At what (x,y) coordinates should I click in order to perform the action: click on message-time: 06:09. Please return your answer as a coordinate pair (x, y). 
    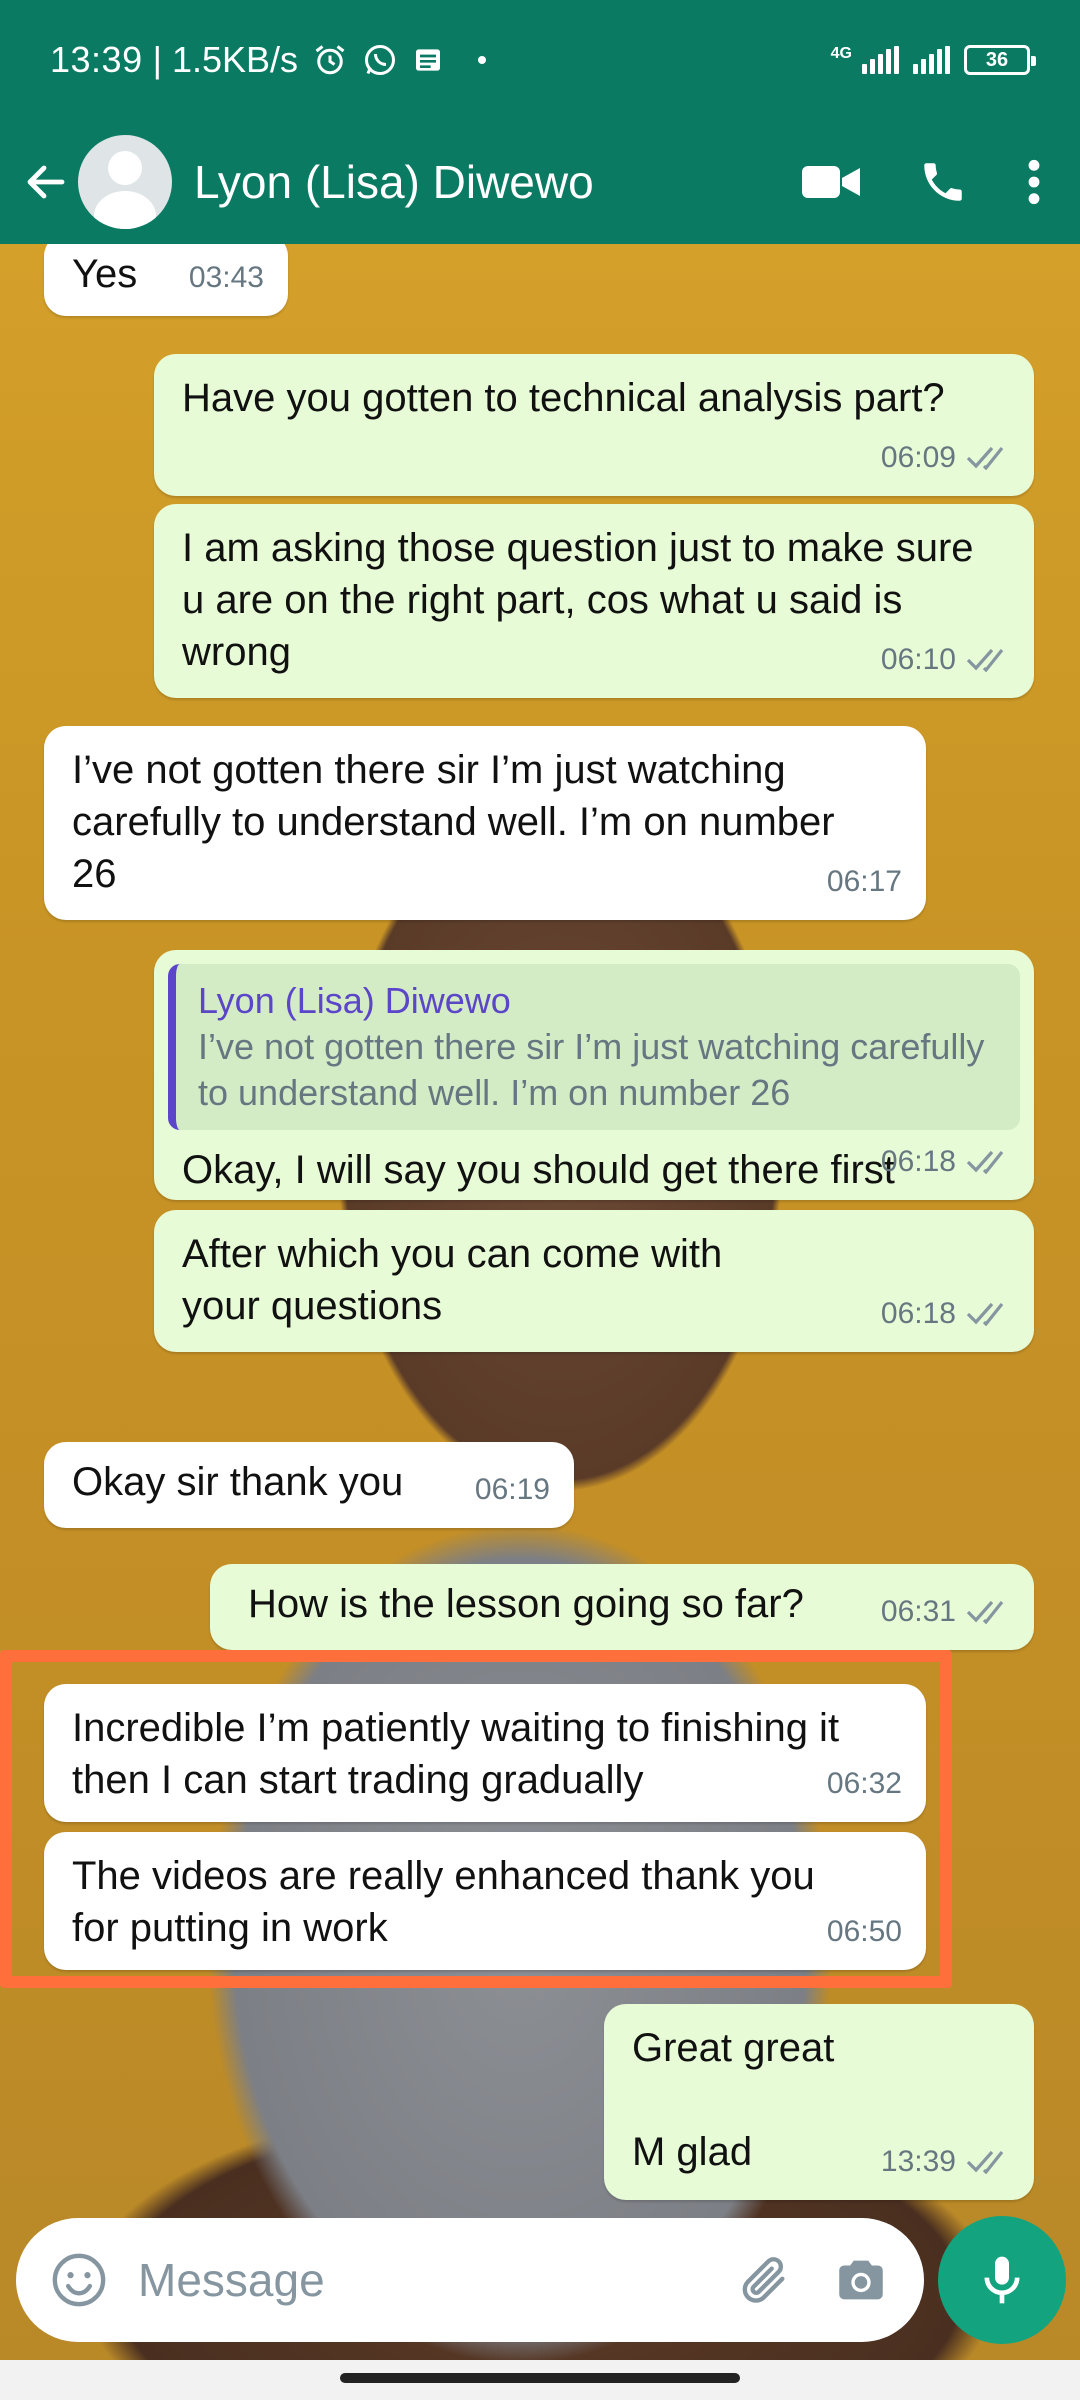
    Looking at the image, I should click on (918, 457).